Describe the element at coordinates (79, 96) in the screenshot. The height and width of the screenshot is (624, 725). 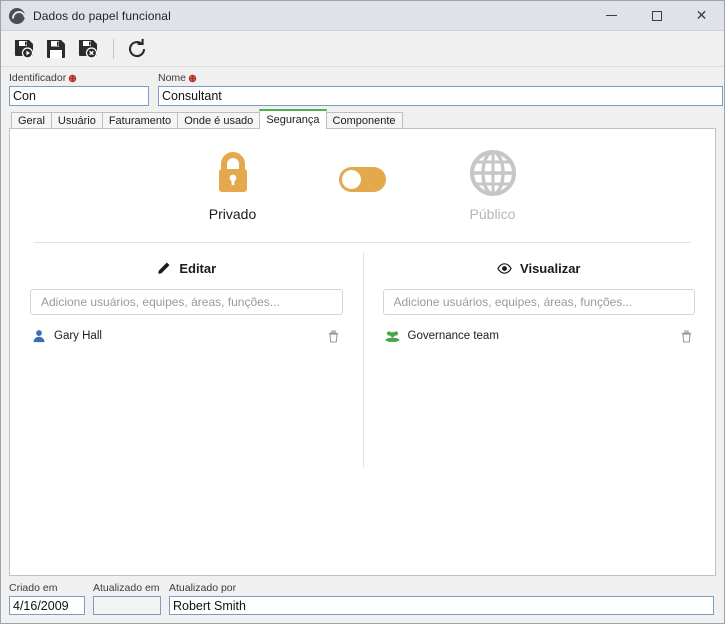
I see `identificador-input` at that location.